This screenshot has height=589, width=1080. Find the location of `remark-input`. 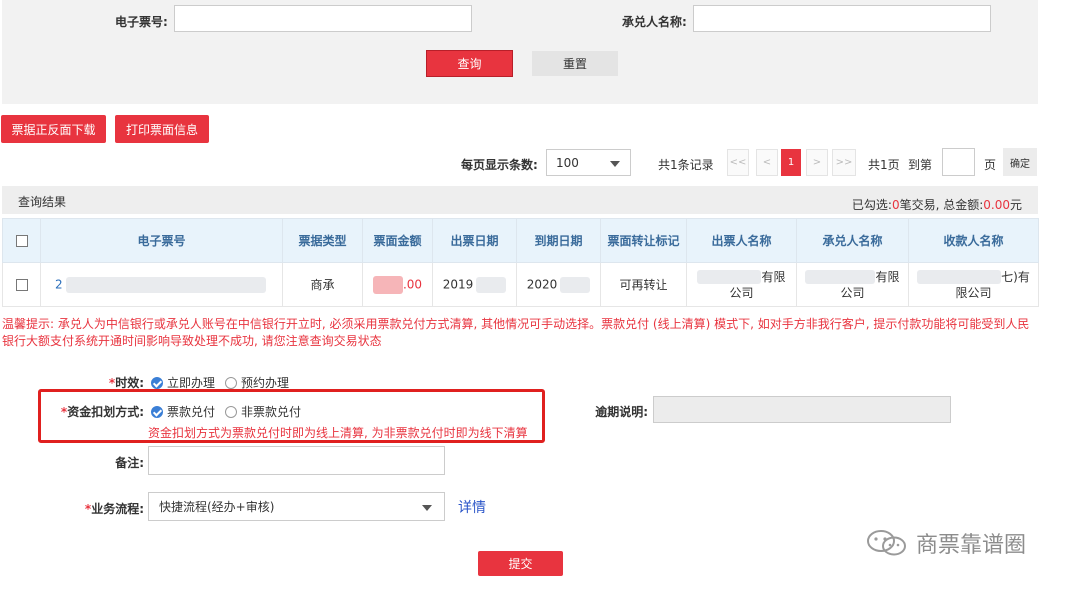

remark-input is located at coordinates (296, 460).